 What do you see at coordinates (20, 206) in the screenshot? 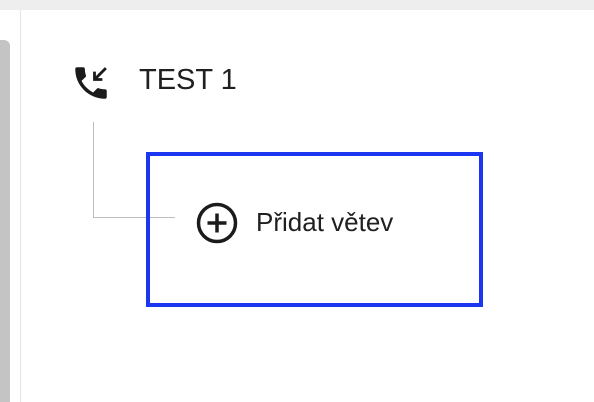
I see `panel-divider` at bounding box center [20, 206].